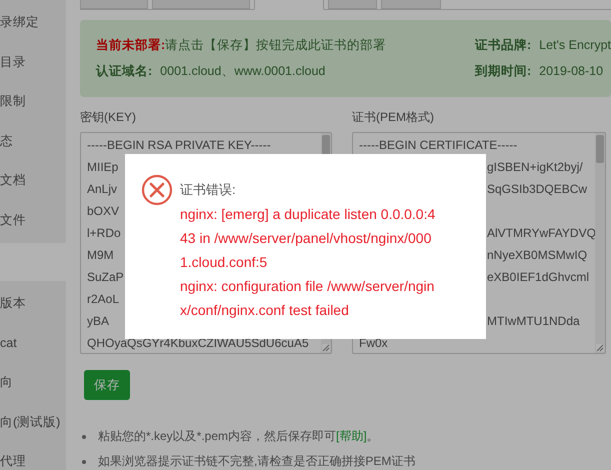 Image resolution: width=611 pixels, height=470 pixels. Describe the element at coordinates (257, 461) in the screenshot. I see `help-note: 如果浏览器提示证书链不完整,请检查是否正确拼接PEM证书` at that location.